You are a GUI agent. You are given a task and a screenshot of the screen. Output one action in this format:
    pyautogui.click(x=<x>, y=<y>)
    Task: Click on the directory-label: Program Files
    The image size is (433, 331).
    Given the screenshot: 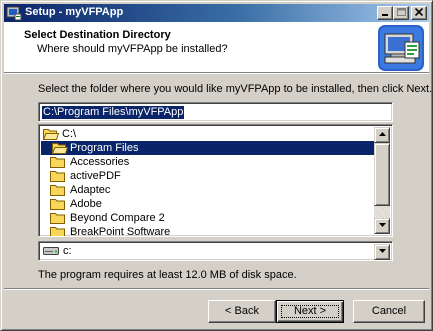 What is the action you would take?
    pyautogui.click(x=104, y=148)
    